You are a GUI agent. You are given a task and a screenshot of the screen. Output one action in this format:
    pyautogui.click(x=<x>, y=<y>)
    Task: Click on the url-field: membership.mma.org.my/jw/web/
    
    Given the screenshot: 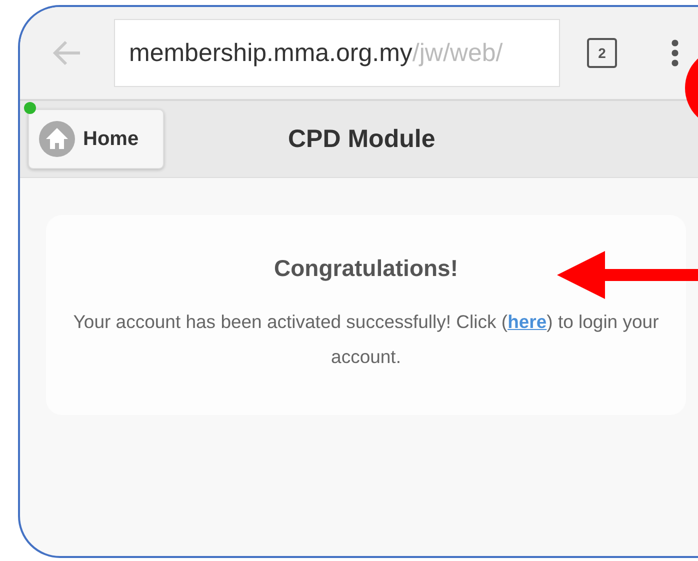 What is the action you would take?
    pyautogui.click(x=337, y=53)
    